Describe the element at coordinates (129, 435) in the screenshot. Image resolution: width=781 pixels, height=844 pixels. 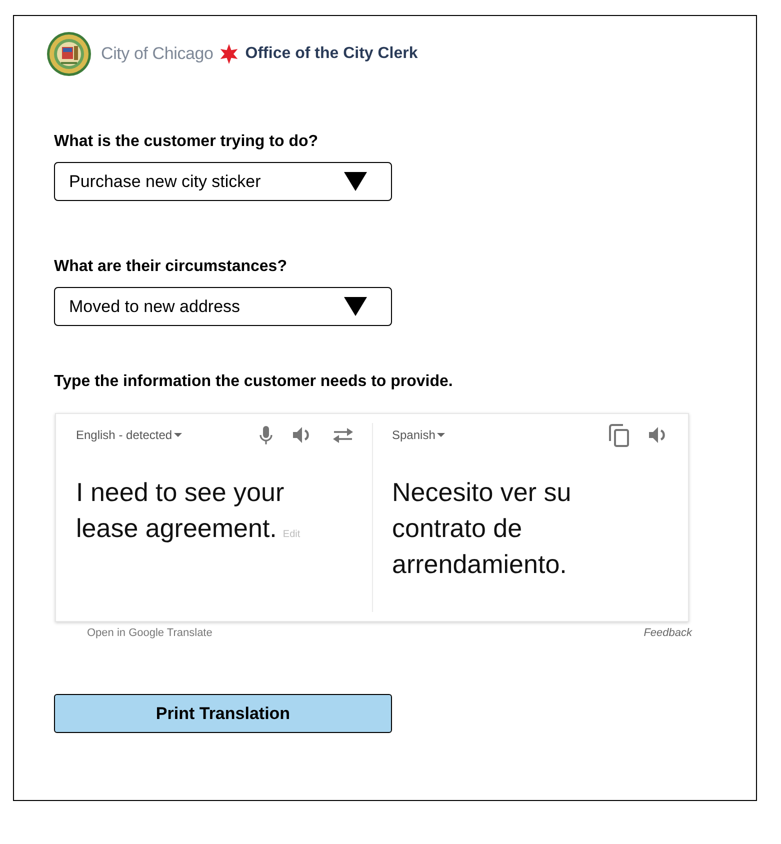
I see `language-selector: English - detected` at that location.